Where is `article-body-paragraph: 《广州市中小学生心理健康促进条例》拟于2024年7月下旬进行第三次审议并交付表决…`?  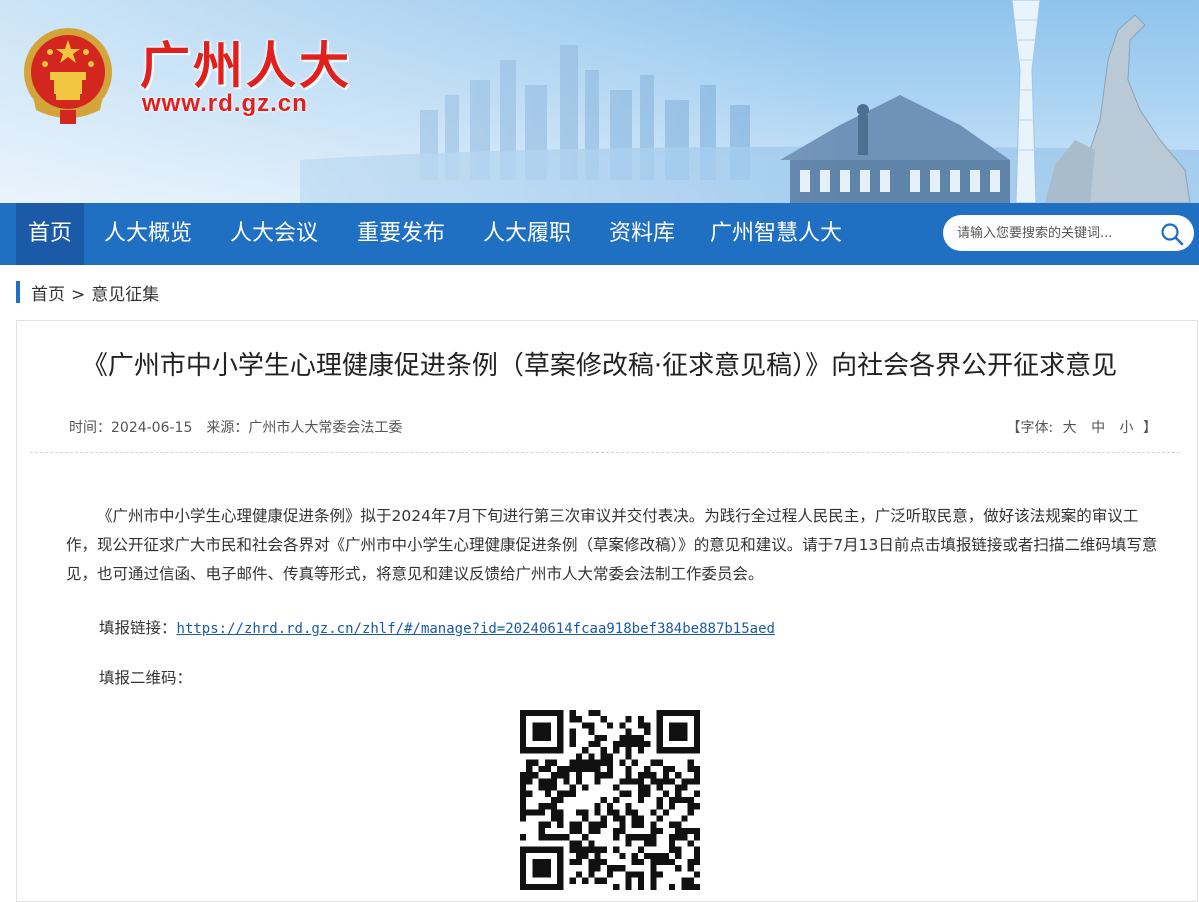 article-body-paragraph: 《广州市中小学生心理健康促进条例》拟于2024年7月下旬进行第三次审议并交付表决… is located at coordinates (612, 545).